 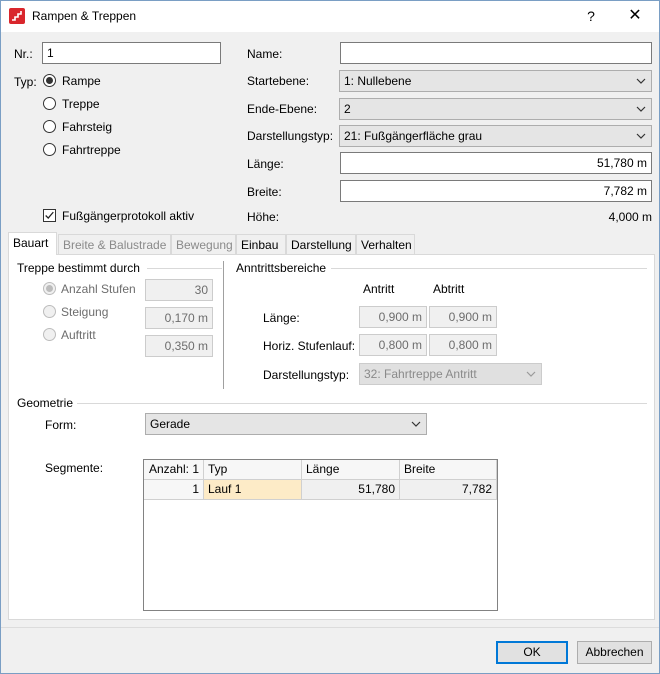 What do you see at coordinates (174, 490) in the screenshot?
I see `segments-row-index: 1` at bounding box center [174, 490].